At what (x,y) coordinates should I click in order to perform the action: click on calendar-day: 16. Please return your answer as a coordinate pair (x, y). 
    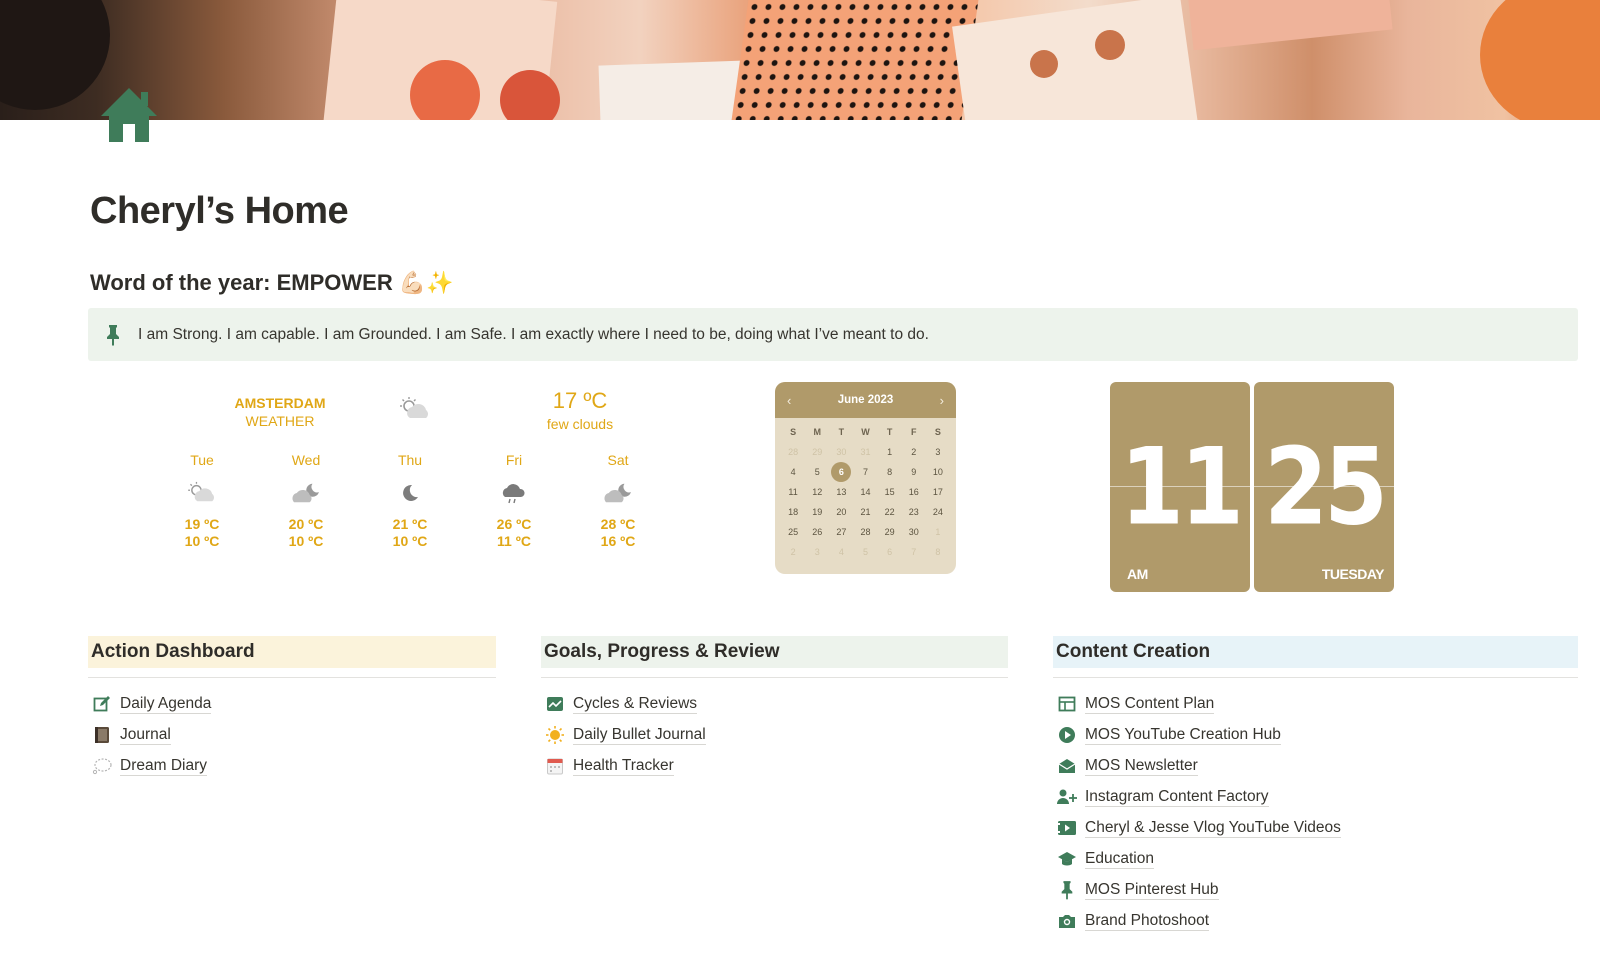
    Looking at the image, I should click on (914, 492).